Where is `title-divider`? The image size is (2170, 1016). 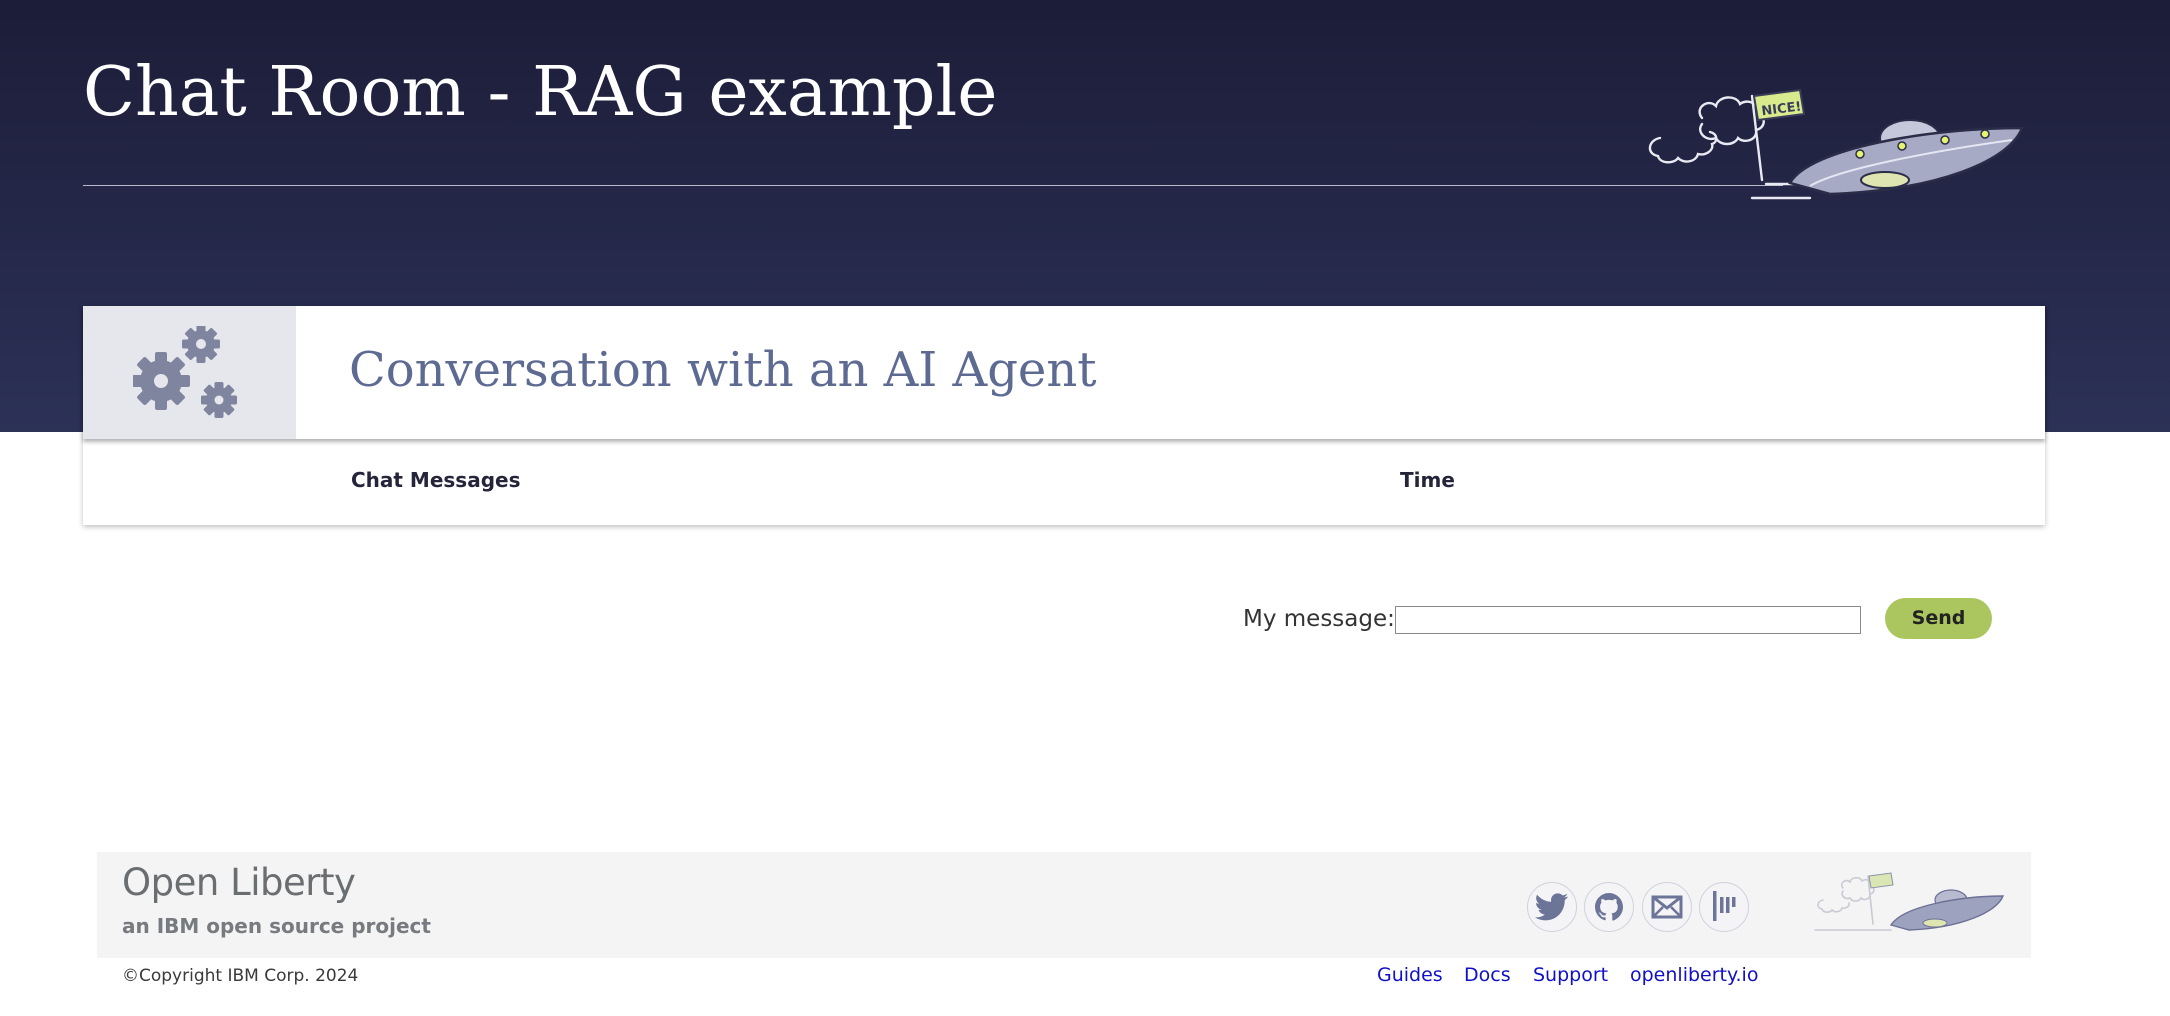
title-divider is located at coordinates (933, 185).